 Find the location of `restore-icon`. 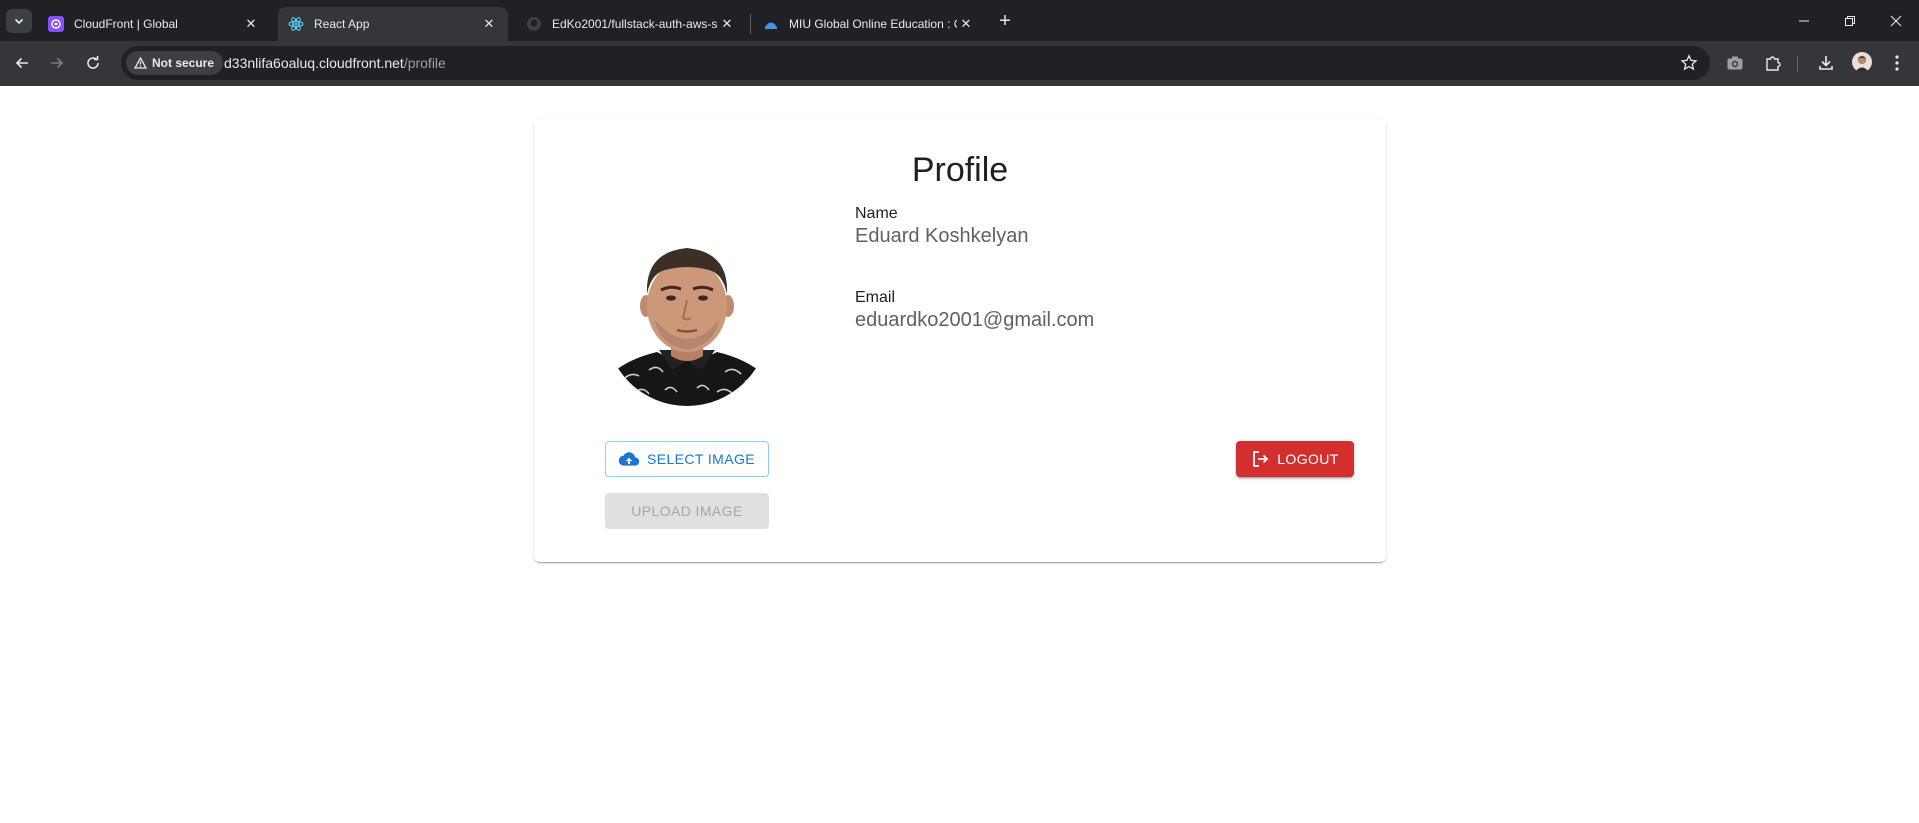

restore-icon is located at coordinates (1850, 20).